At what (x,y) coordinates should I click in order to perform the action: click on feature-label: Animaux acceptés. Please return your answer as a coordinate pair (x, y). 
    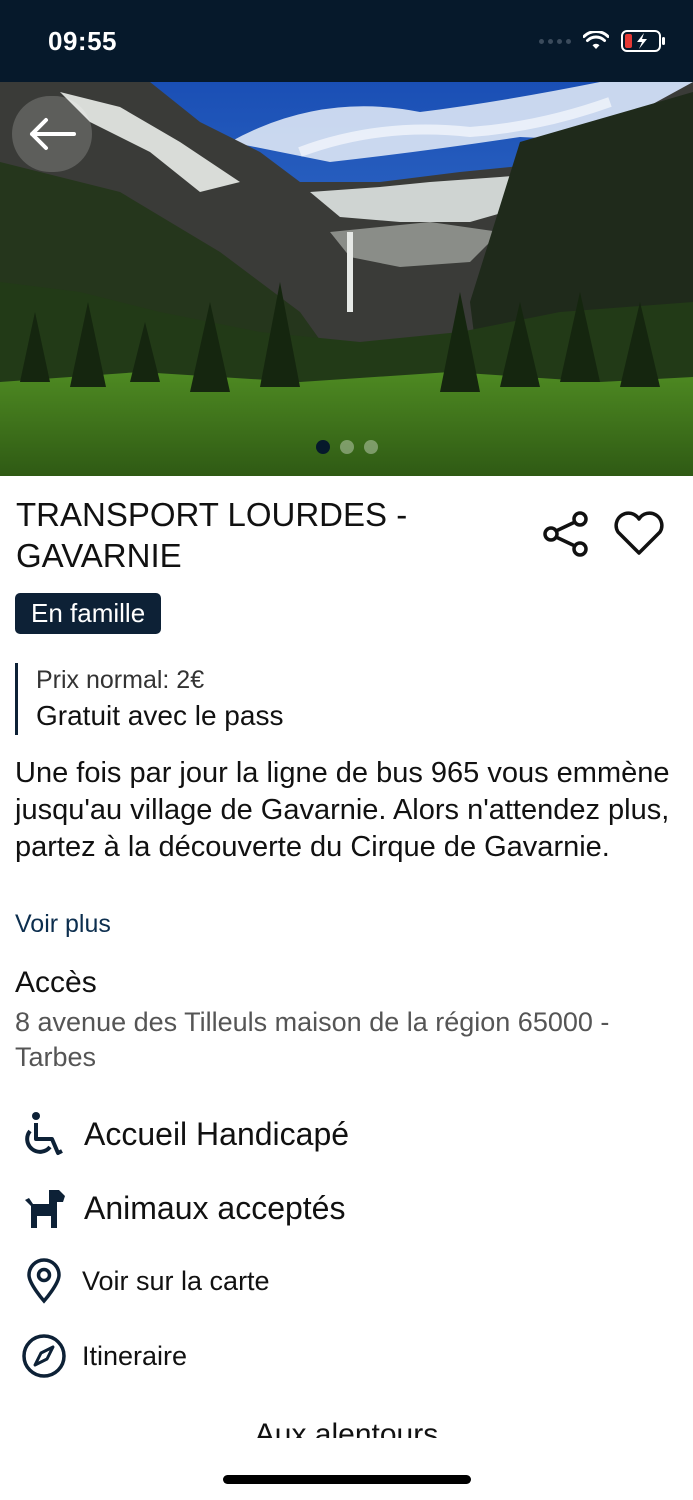
    Looking at the image, I should click on (215, 1207).